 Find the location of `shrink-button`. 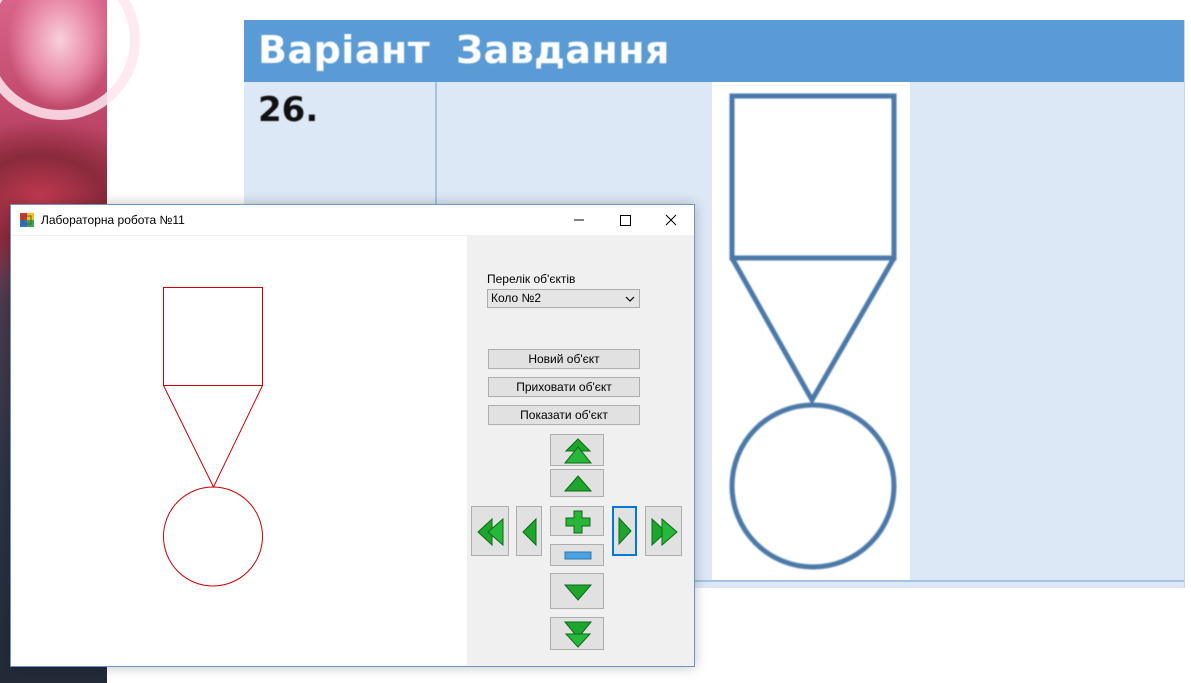

shrink-button is located at coordinates (577, 555).